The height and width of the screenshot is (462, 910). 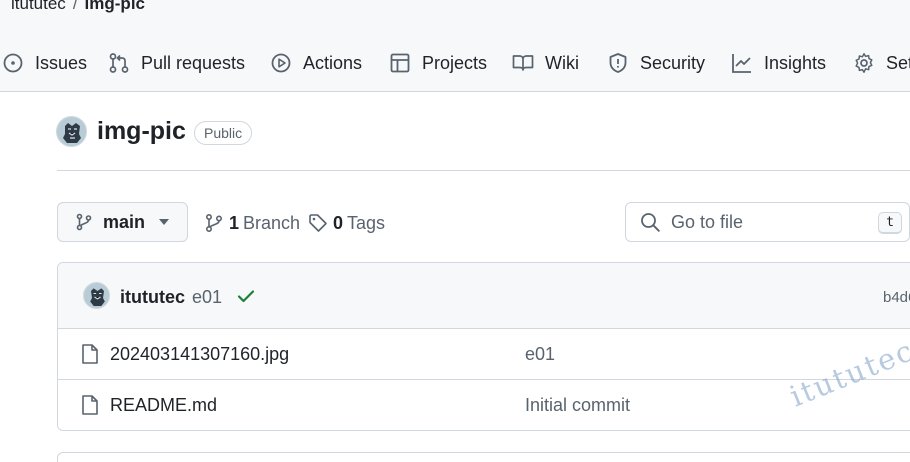 What do you see at coordinates (152, 297) in the screenshot?
I see `commit-author: itututec` at bounding box center [152, 297].